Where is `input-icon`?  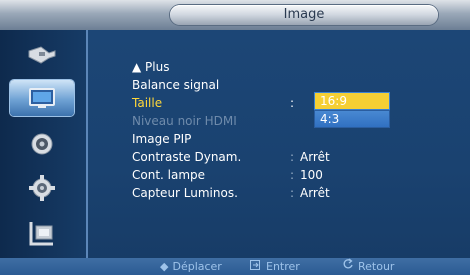
input-icon is located at coordinates (42, 54).